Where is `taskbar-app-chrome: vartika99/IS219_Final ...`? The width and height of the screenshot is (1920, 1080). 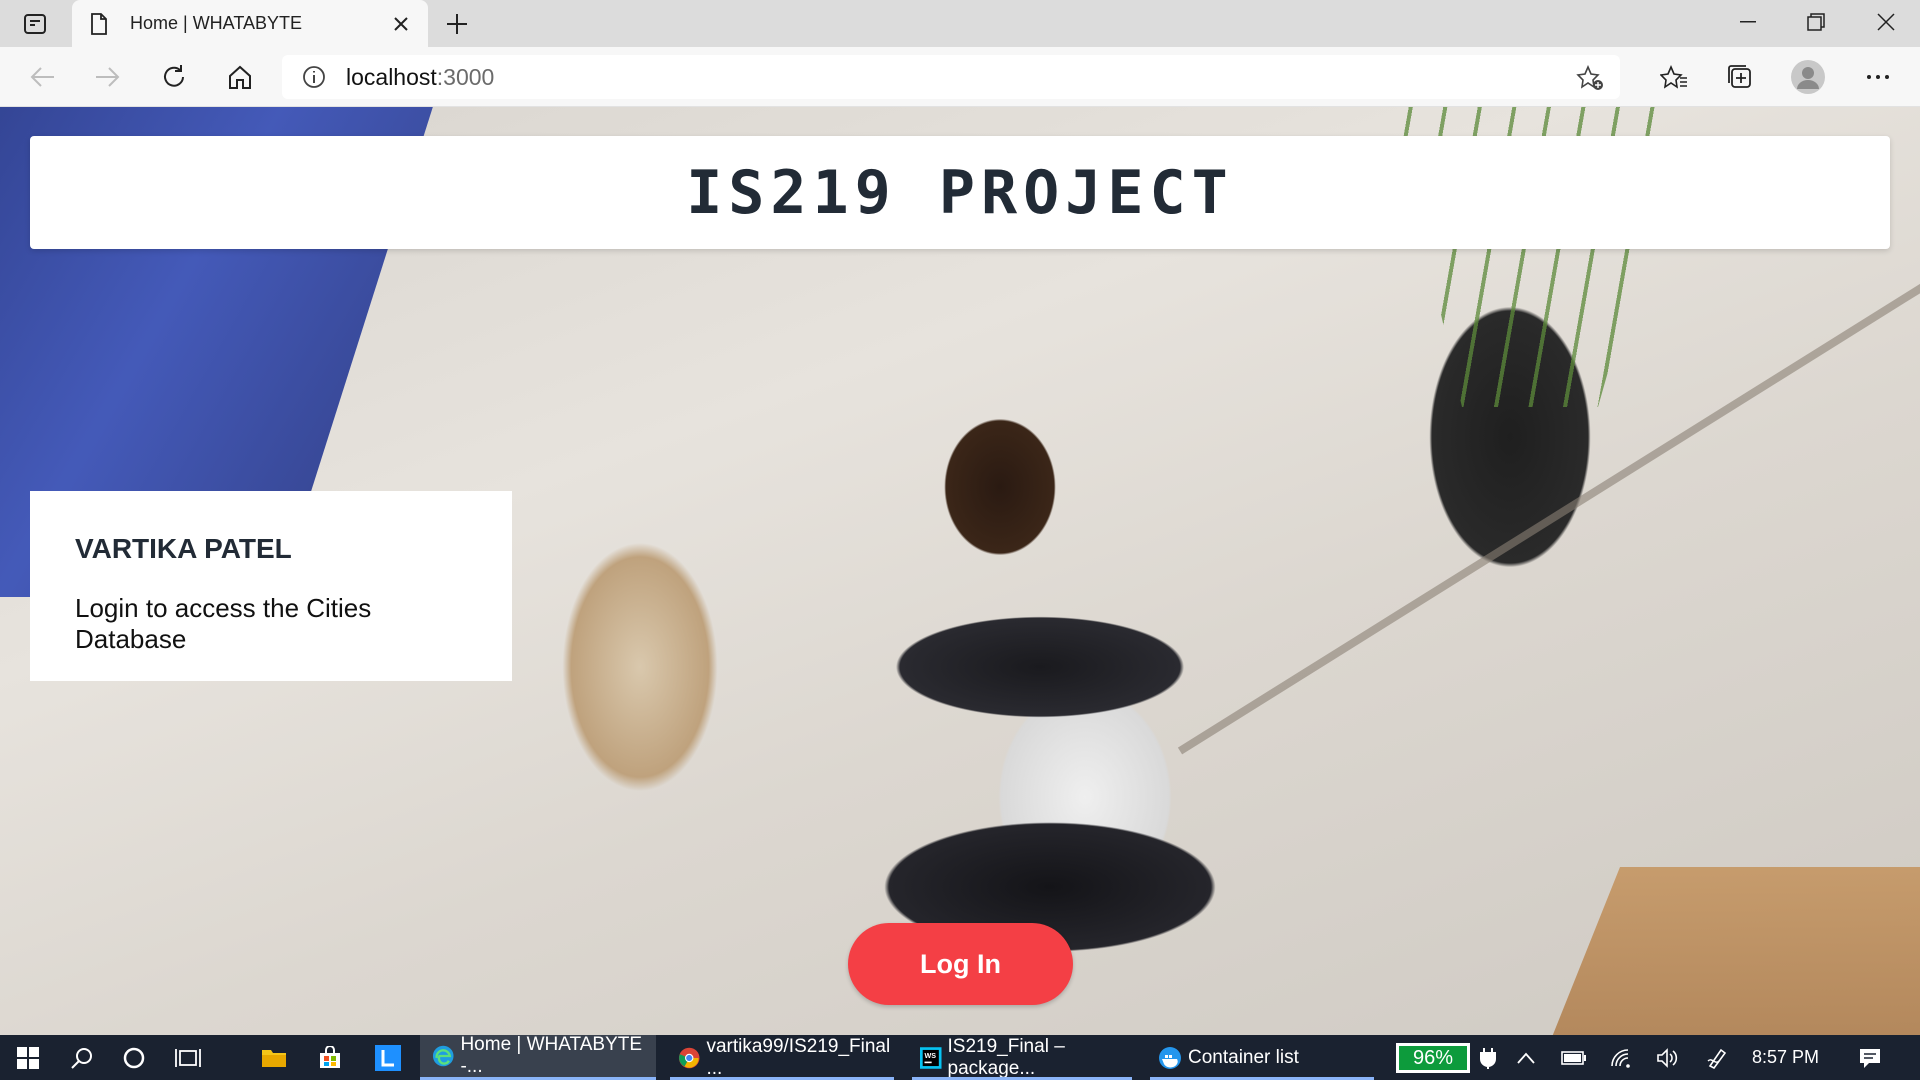 taskbar-app-chrome: vartika99/IS219_Final ... is located at coordinates (782, 1057).